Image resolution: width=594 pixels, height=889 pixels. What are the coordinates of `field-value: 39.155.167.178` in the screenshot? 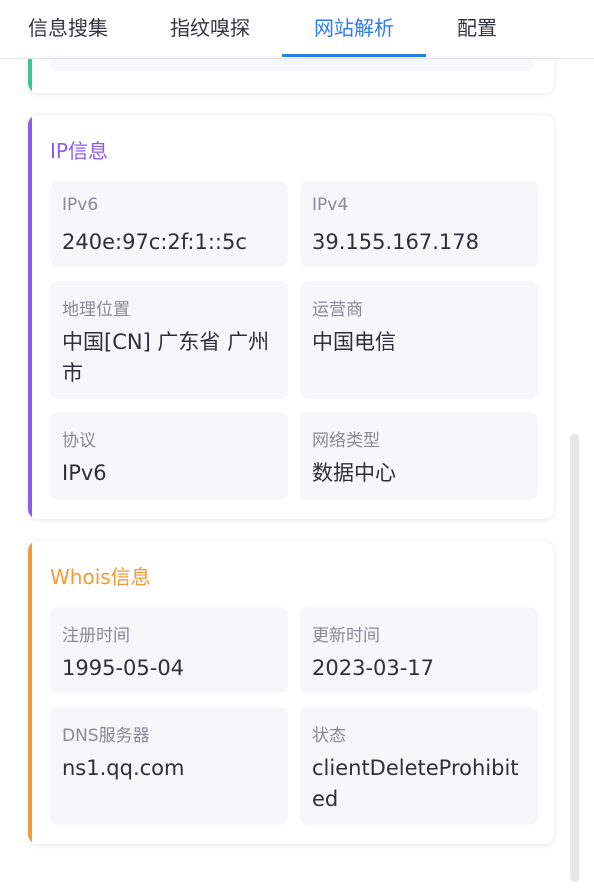 It's located at (395, 242).